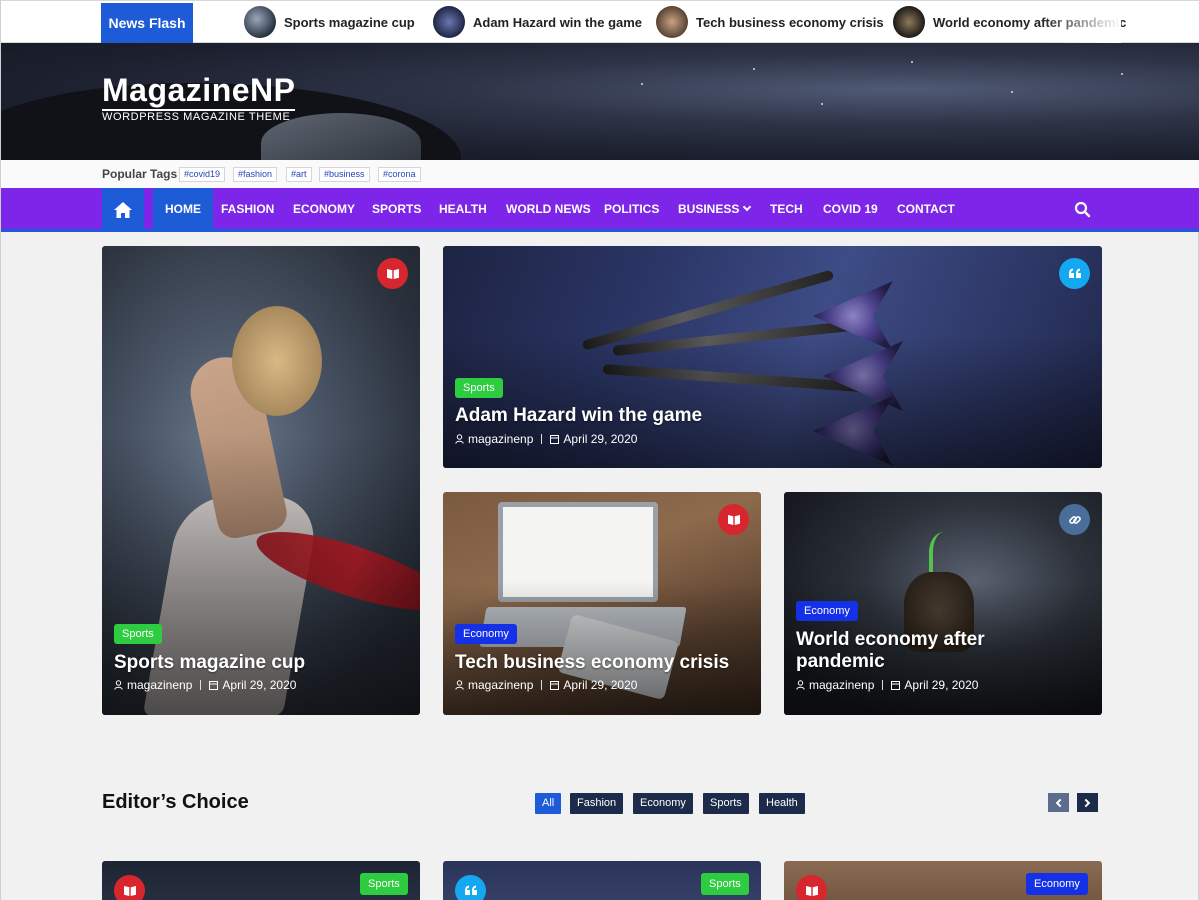 This screenshot has height=900, width=1199. I want to click on plant-sprout, so click(944, 552).